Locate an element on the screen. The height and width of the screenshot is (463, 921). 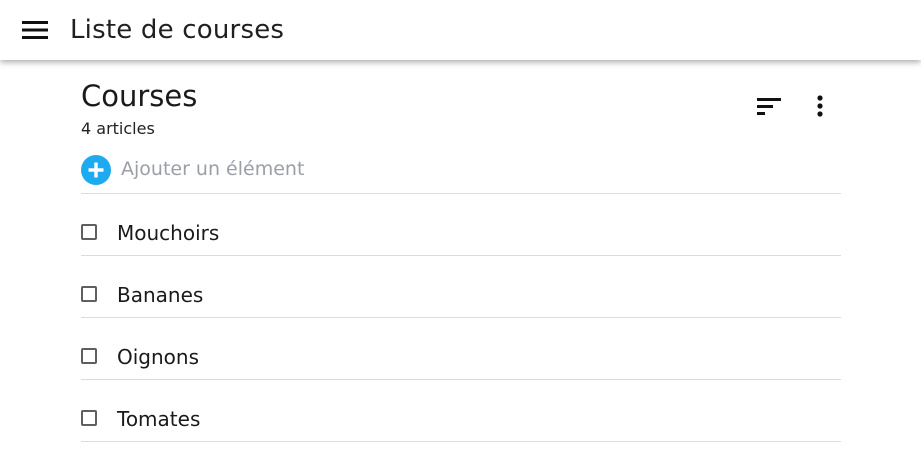
more-options-button is located at coordinates (820, 106).